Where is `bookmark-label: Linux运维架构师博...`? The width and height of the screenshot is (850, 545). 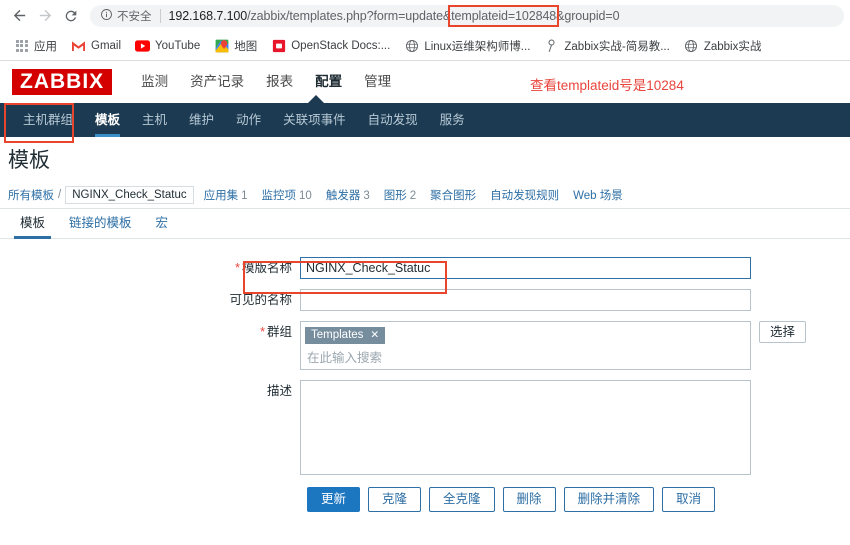 bookmark-label: Linux运维架构师博... is located at coordinates (477, 46).